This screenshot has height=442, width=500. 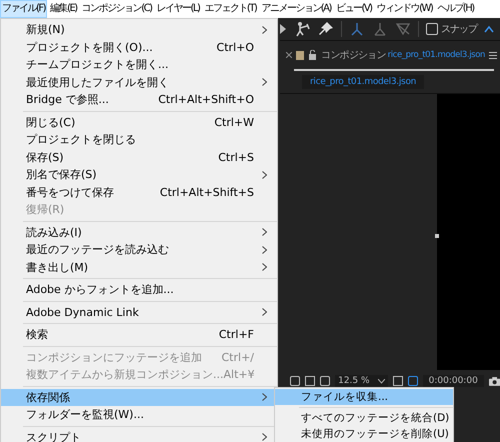 I want to click on zoom-dropdown: 12.5 %, so click(x=361, y=381).